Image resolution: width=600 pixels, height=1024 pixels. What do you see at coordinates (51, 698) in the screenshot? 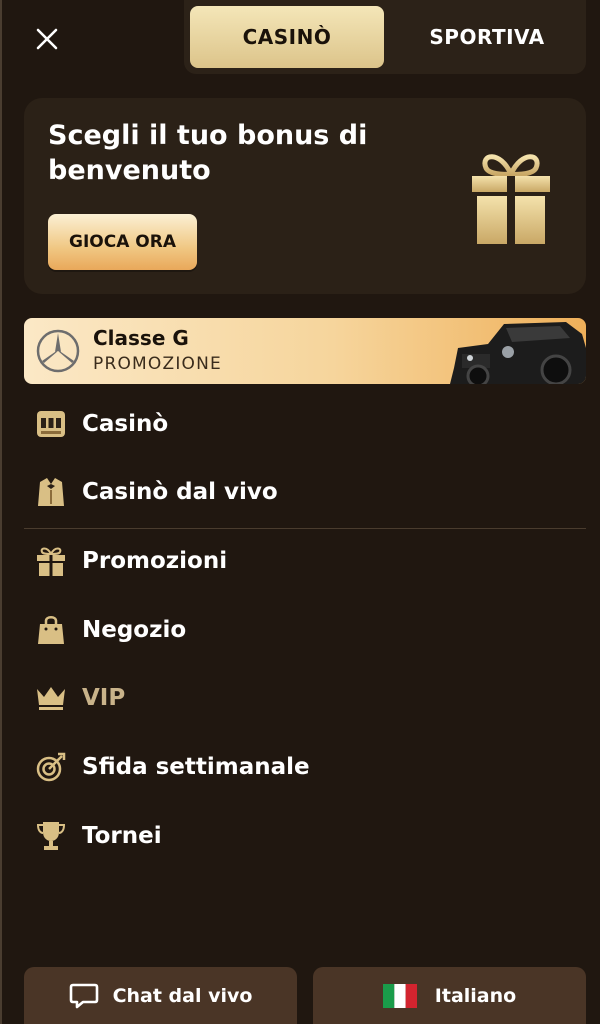
I see `crown-icon` at bounding box center [51, 698].